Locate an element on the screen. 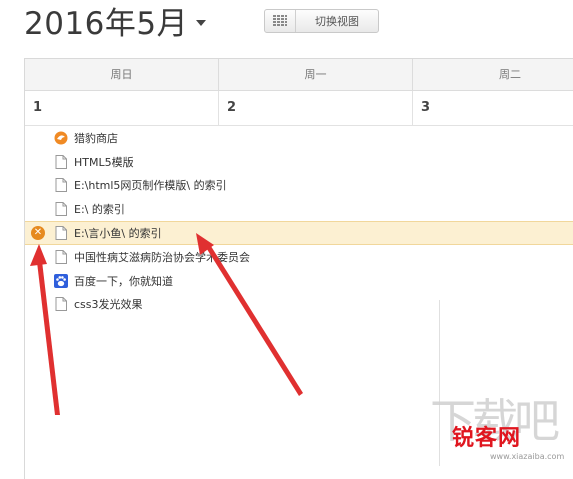  bookmark-item: HTML5模版 is located at coordinates (299, 162).